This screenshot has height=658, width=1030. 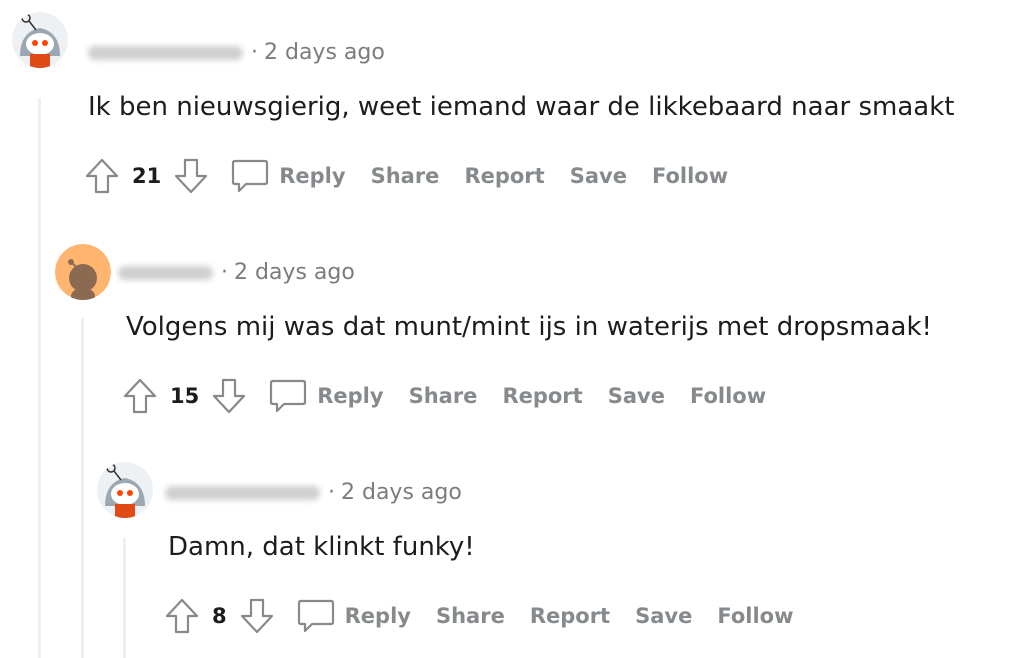 What do you see at coordinates (185, 396) in the screenshot?
I see `vote-count: 15` at bounding box center [185, 396].